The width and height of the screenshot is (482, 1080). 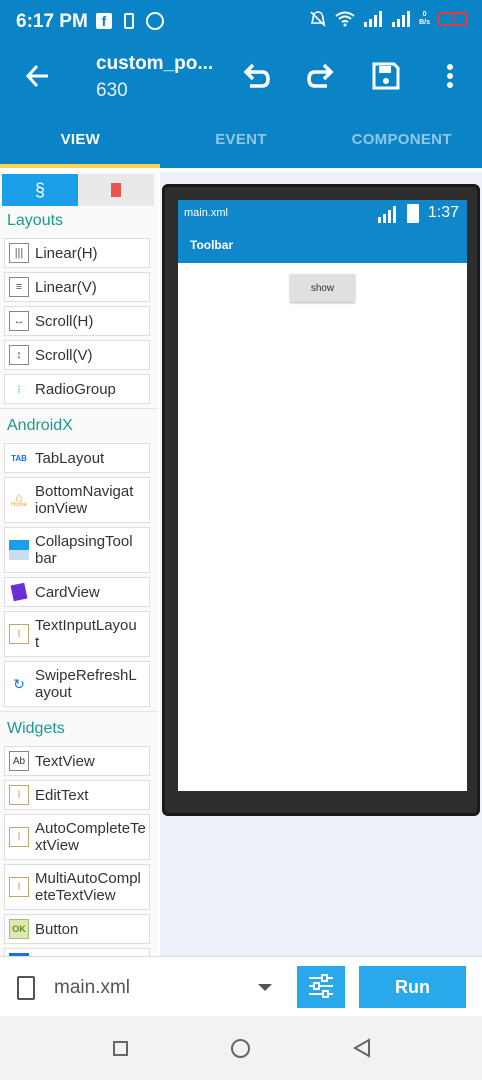 What do you see at coordinates (77, 458) in the screenshot?
I see `palette-item-tablayout: TAB TabLayout` at bounding box center [77, 458].